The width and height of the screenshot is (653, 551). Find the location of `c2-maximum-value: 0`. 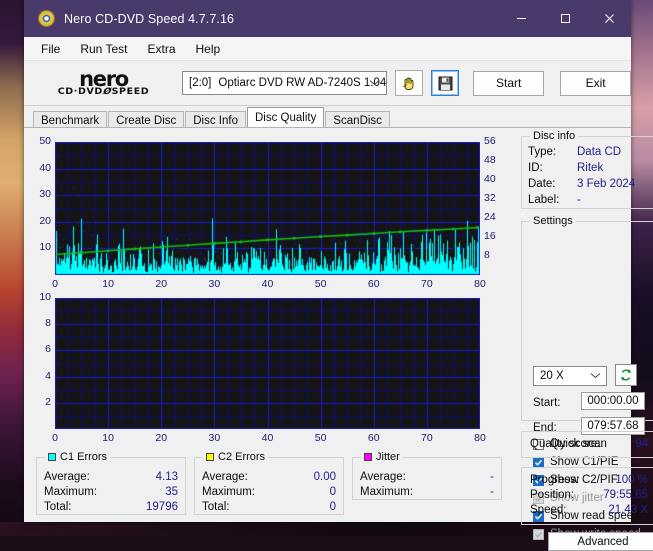

c2-maximum-value: 0 is located at coordinates (332, 492).